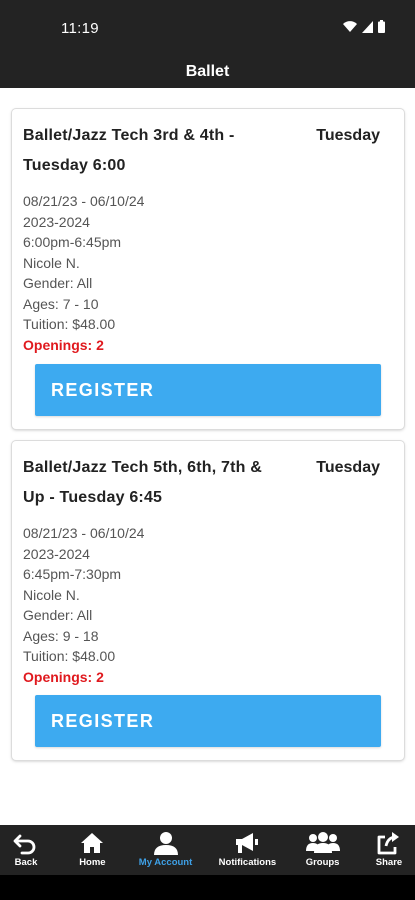 This screenshot has height=900, width=415. What do you see at coordinates (92, 862) in the screenshot?
I see `nav-label: Home` at bounding box center [92, 862].